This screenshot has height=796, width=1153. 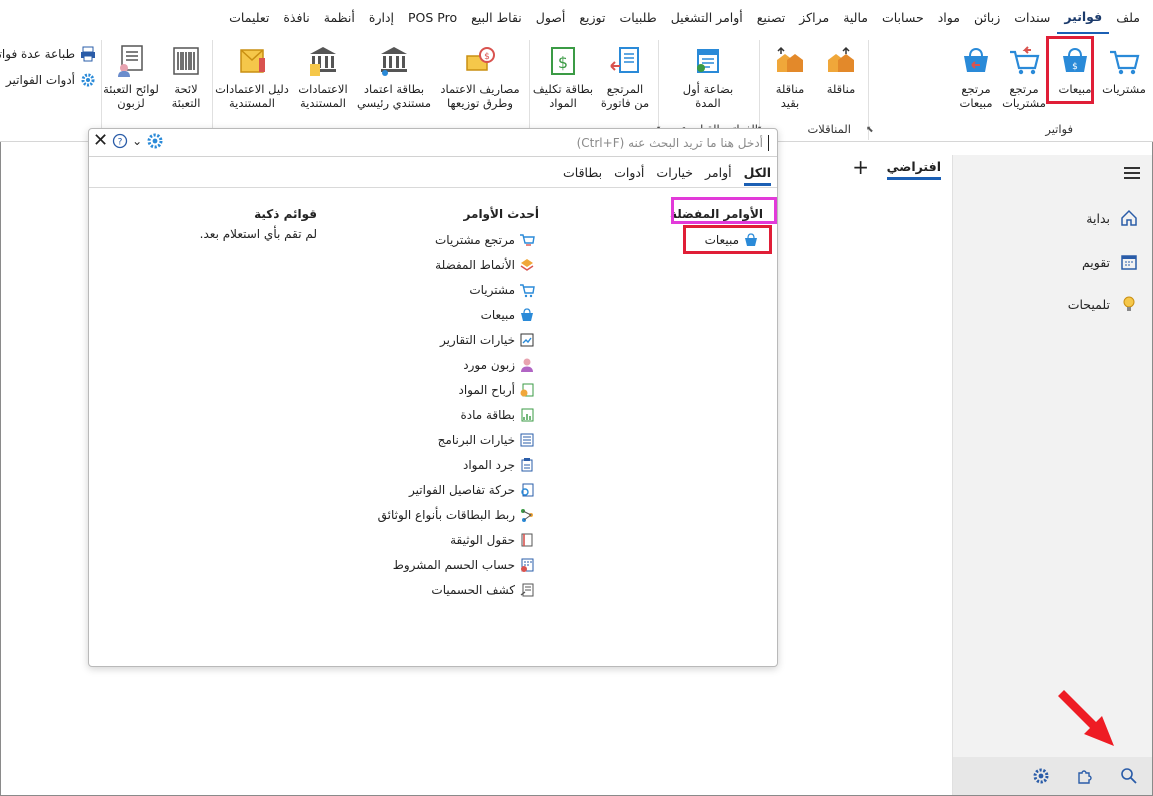 What do you see at coordinates (456, 264) in the screenshot?
I see `recent-item: الأنماط المفضلة` at bounding box center [456, 264].